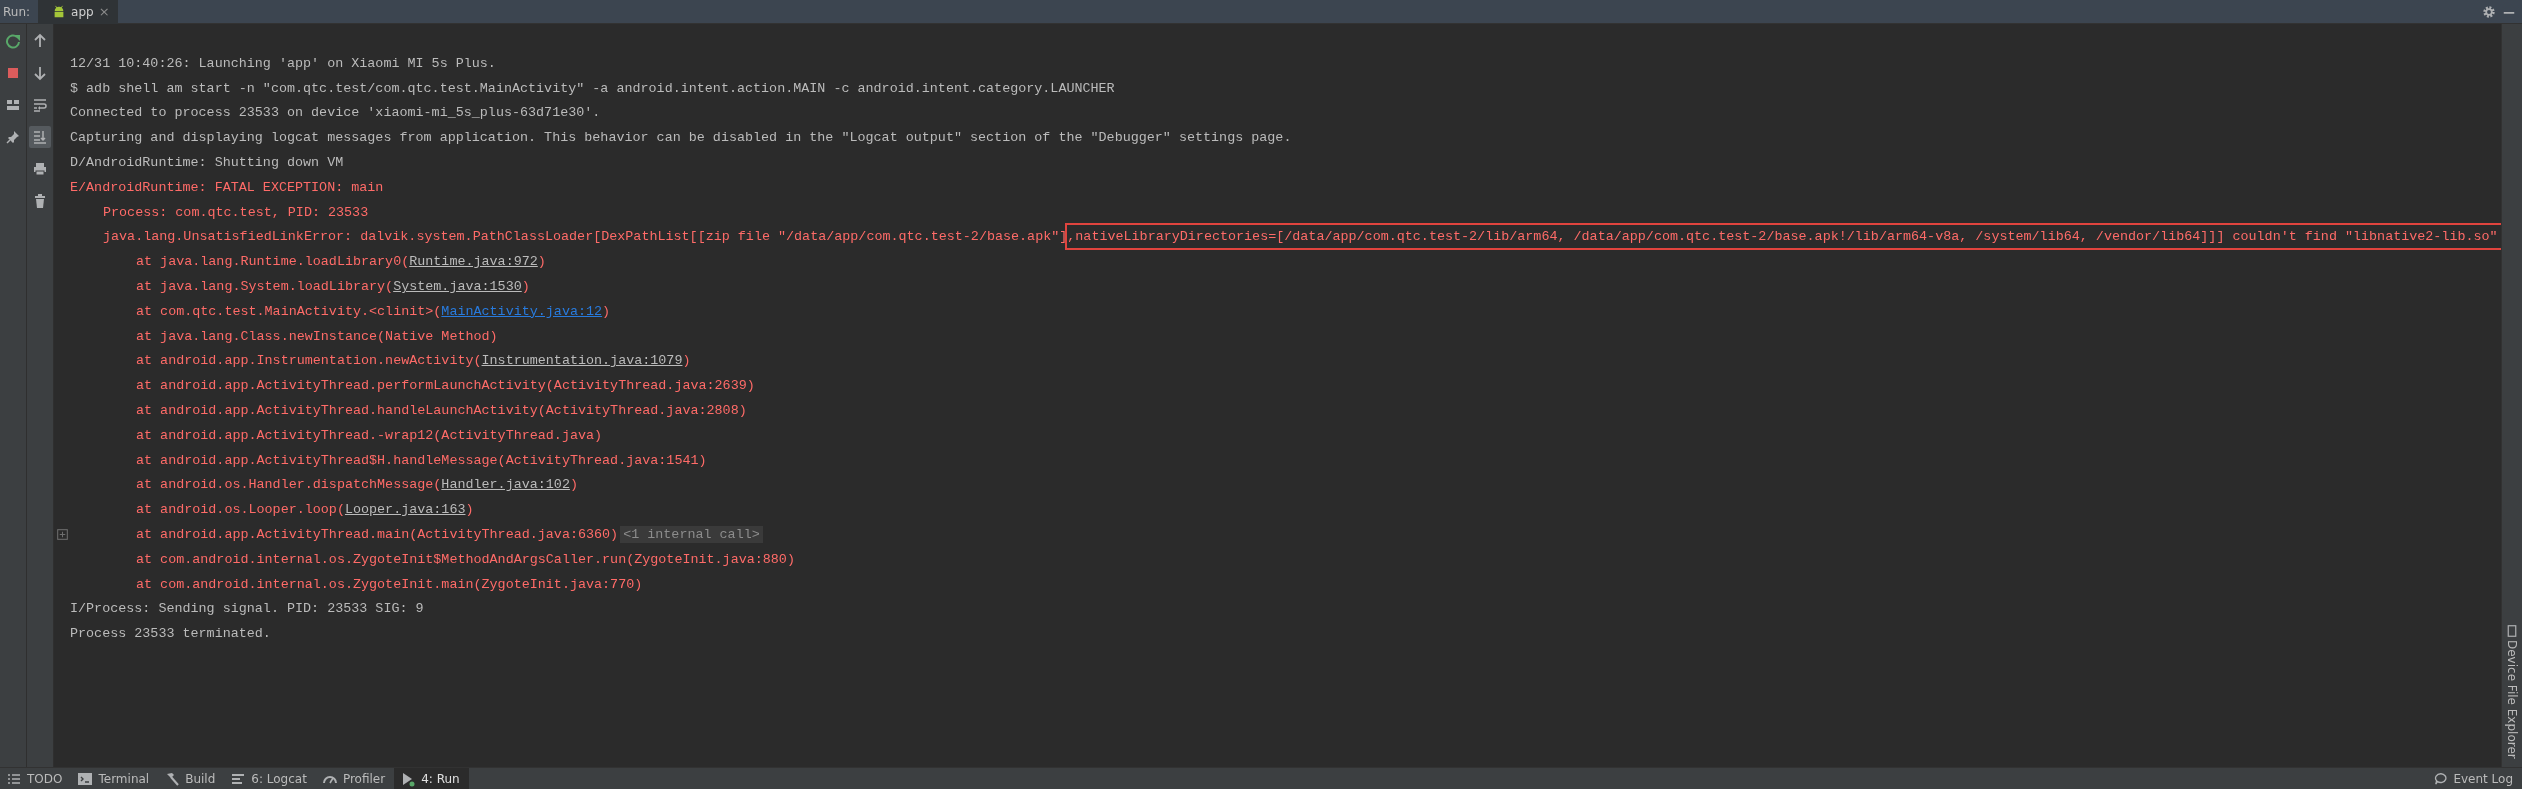 The image size is (2522, 789). Describe the element at coordinates (377, 535) in the screenshot. I see `log-text: at android.app.ActivityThread.main(ActivityThread.java:6360)` at that location.